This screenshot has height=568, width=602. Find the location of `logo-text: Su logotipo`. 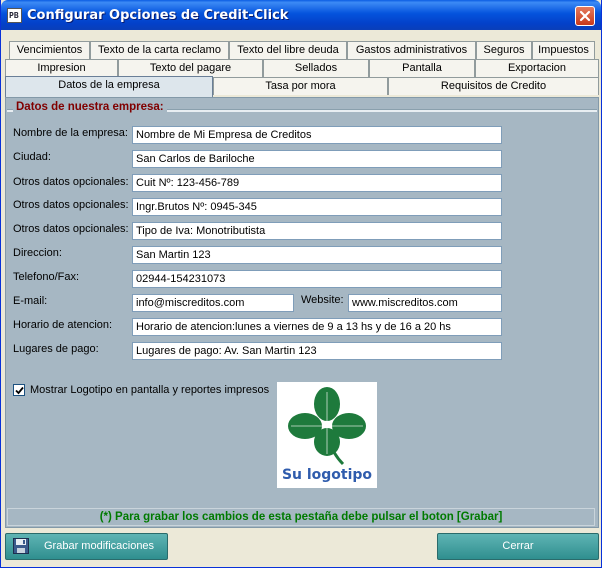

logo-text: Su logotipo is located at coordinates (327, 475).